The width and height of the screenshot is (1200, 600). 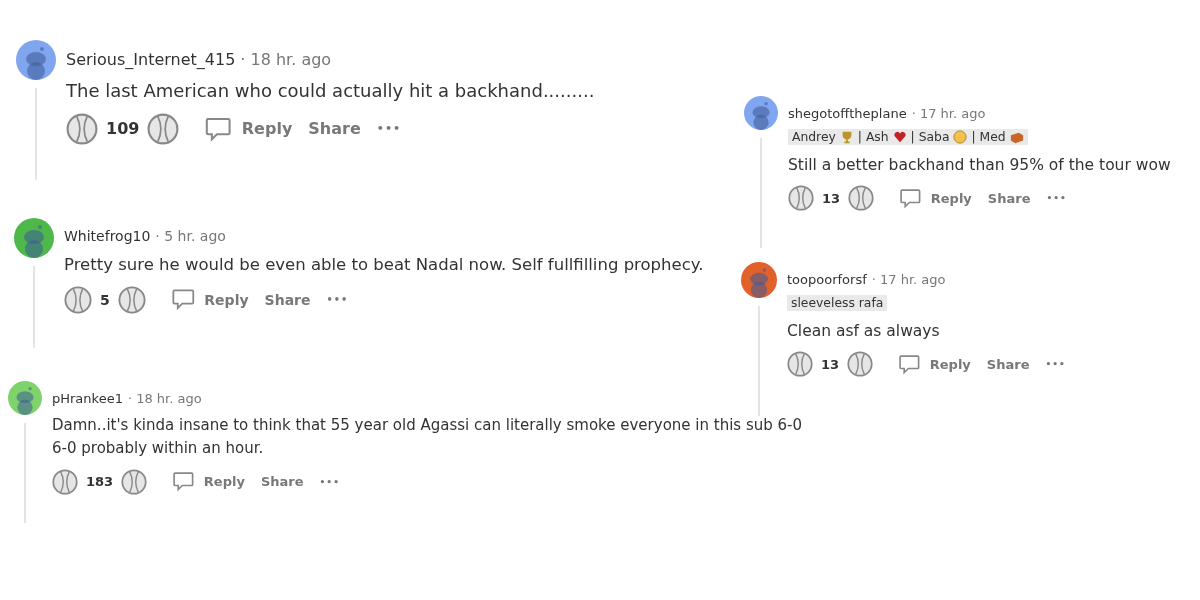 What do you see at coordinates (930, 137) in the screenshot?
I see `flair-text: | Saba` at bounding box center [930, 137].